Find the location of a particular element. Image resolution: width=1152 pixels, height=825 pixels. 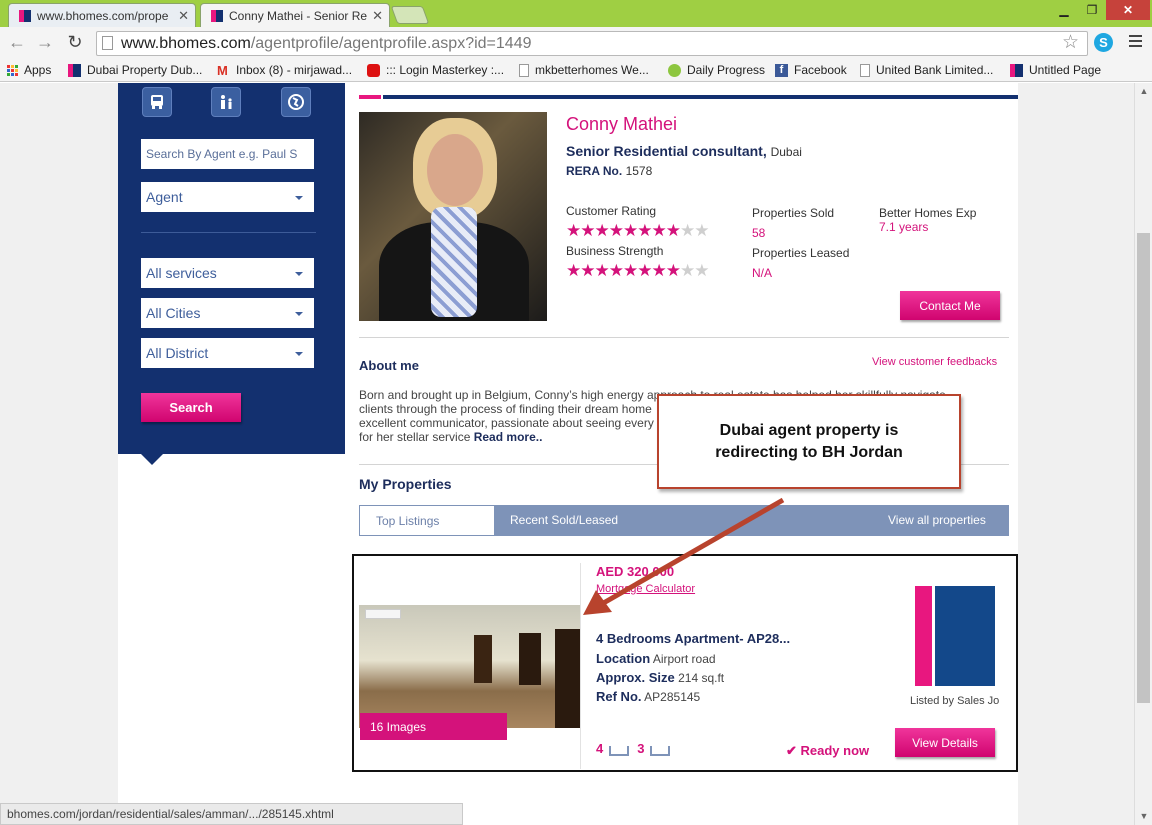

select-value: All District is located at coordinates (177, 353).